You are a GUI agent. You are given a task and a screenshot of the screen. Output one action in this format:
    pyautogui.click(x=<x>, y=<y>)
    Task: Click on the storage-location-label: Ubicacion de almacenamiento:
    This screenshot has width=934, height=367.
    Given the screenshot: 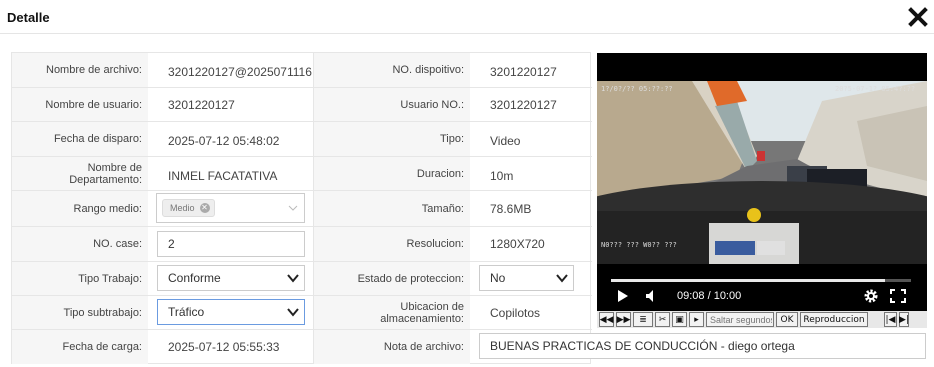 What is the action you would take?
    pyautogui.click(x=391, y=312)
    